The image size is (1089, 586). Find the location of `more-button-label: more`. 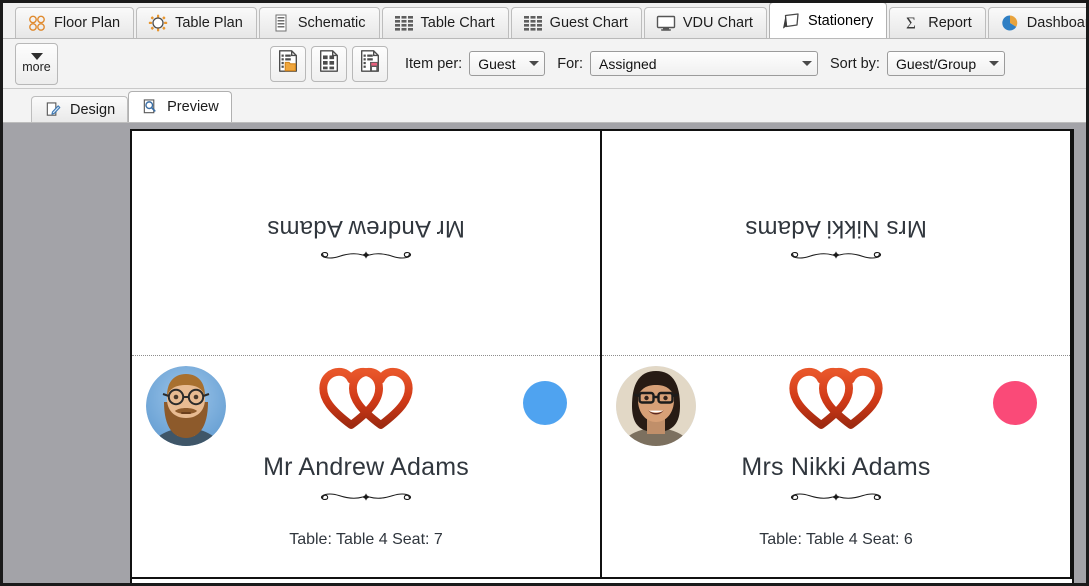

more-button-label: more is located at coordinates (36, 67).